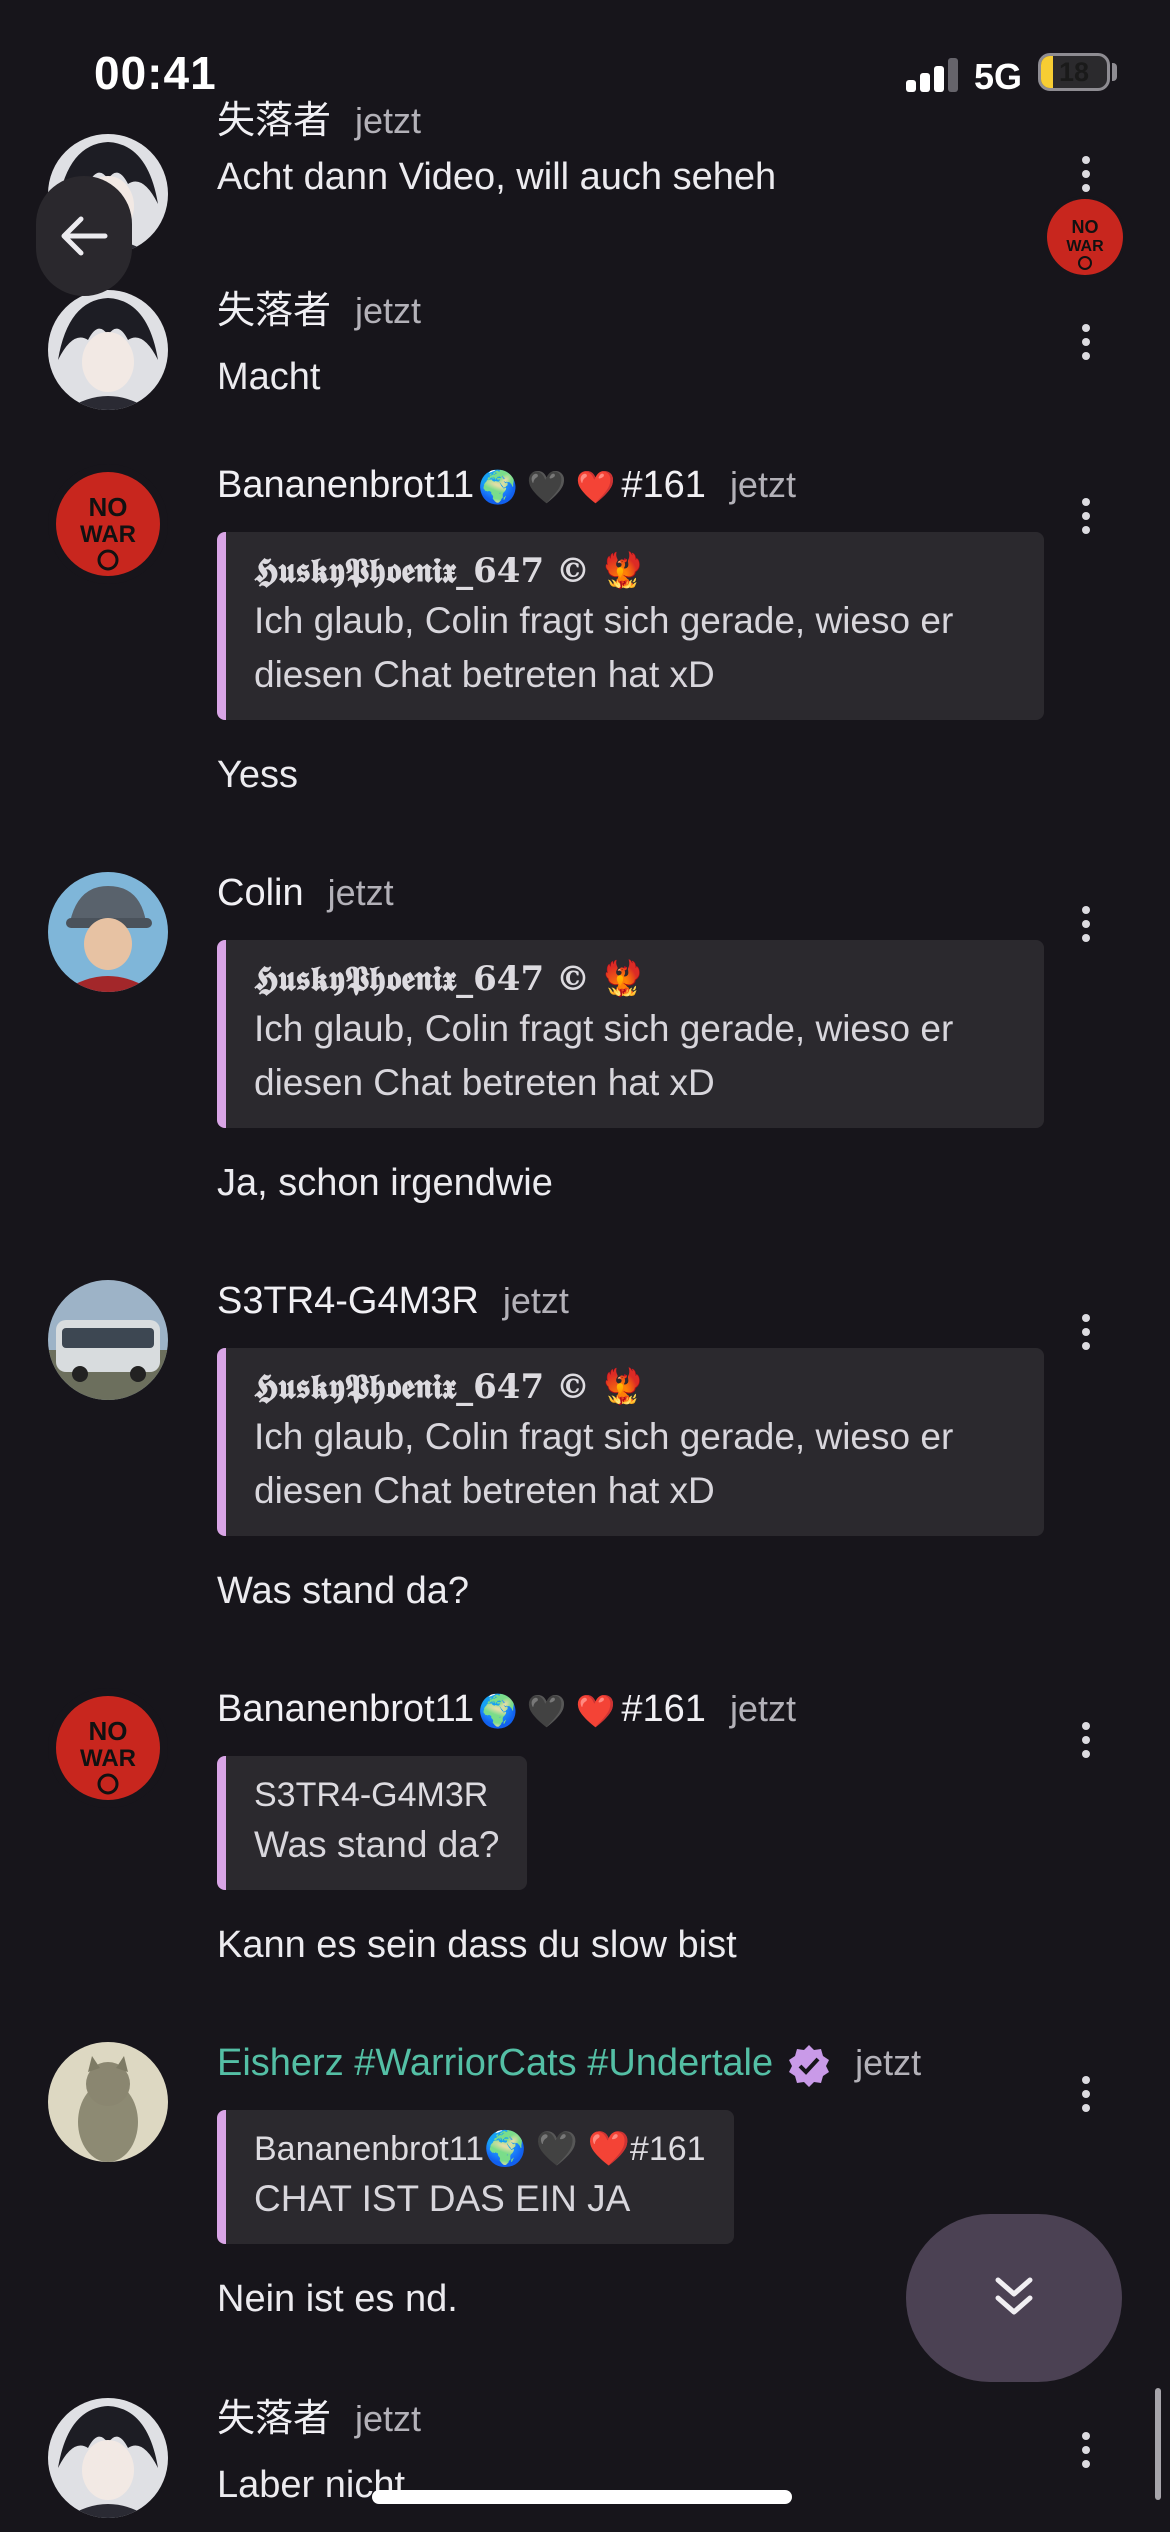  I want to click on arrow-left-icon, so click(84, 236).